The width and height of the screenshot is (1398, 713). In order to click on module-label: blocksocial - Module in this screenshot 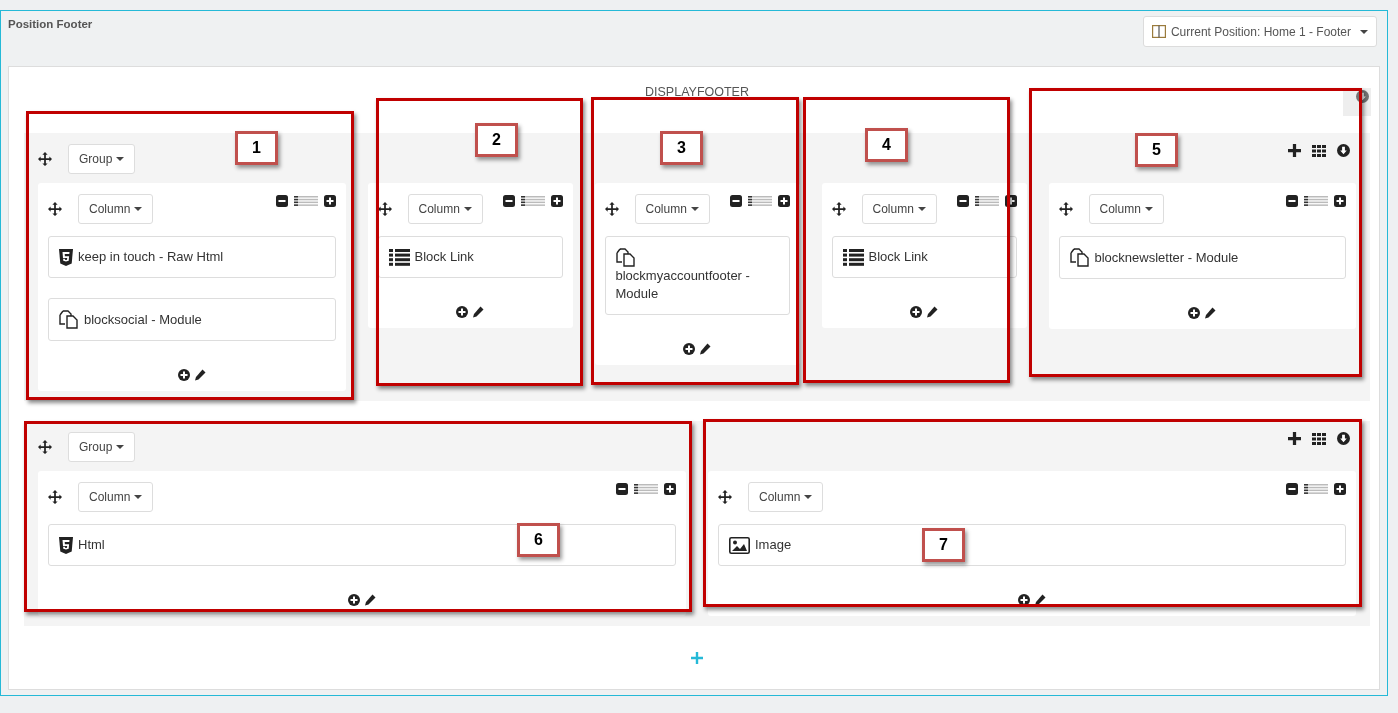, I will do `click(143, 319)`.